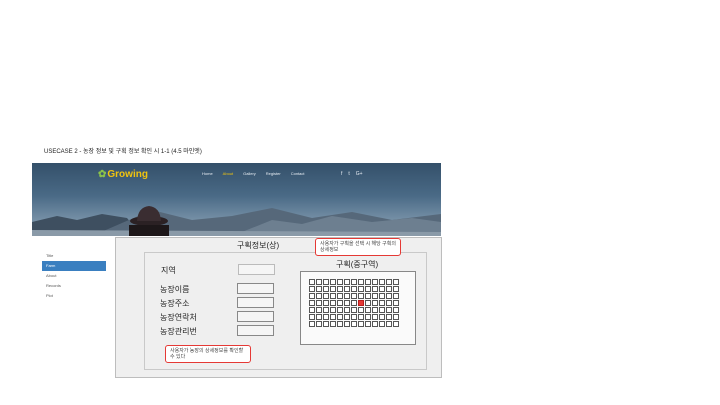  Describe the element at coordinates (74, 296) in the screenshot. I see `sidebar-item-plot: Plot` at that location.